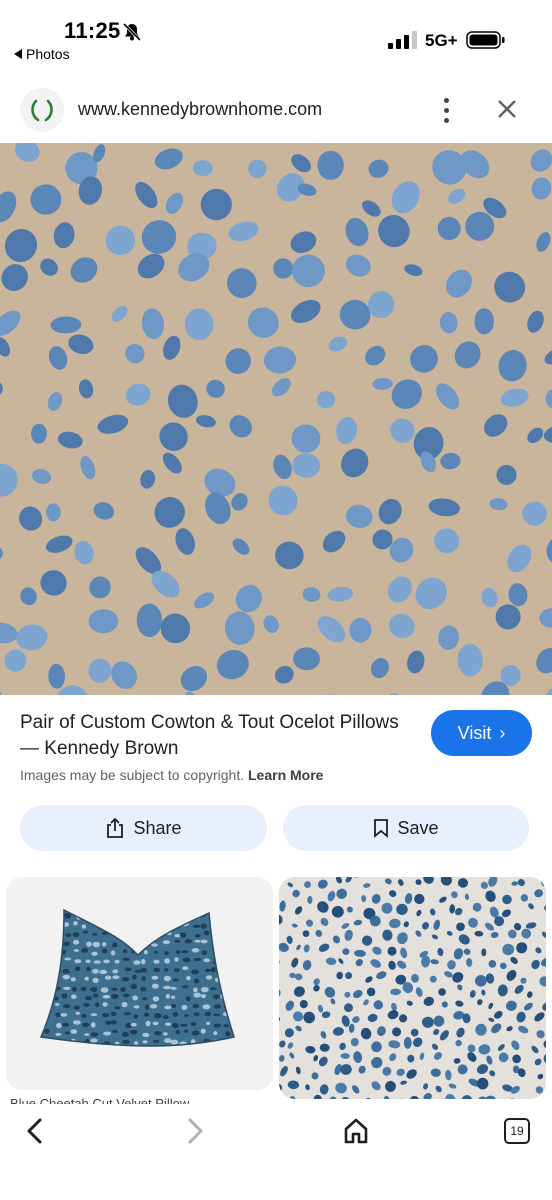 The height and width of the screenshot is (1200, 552). I want to click on tabs-icon: 19, so click(517, 1131).